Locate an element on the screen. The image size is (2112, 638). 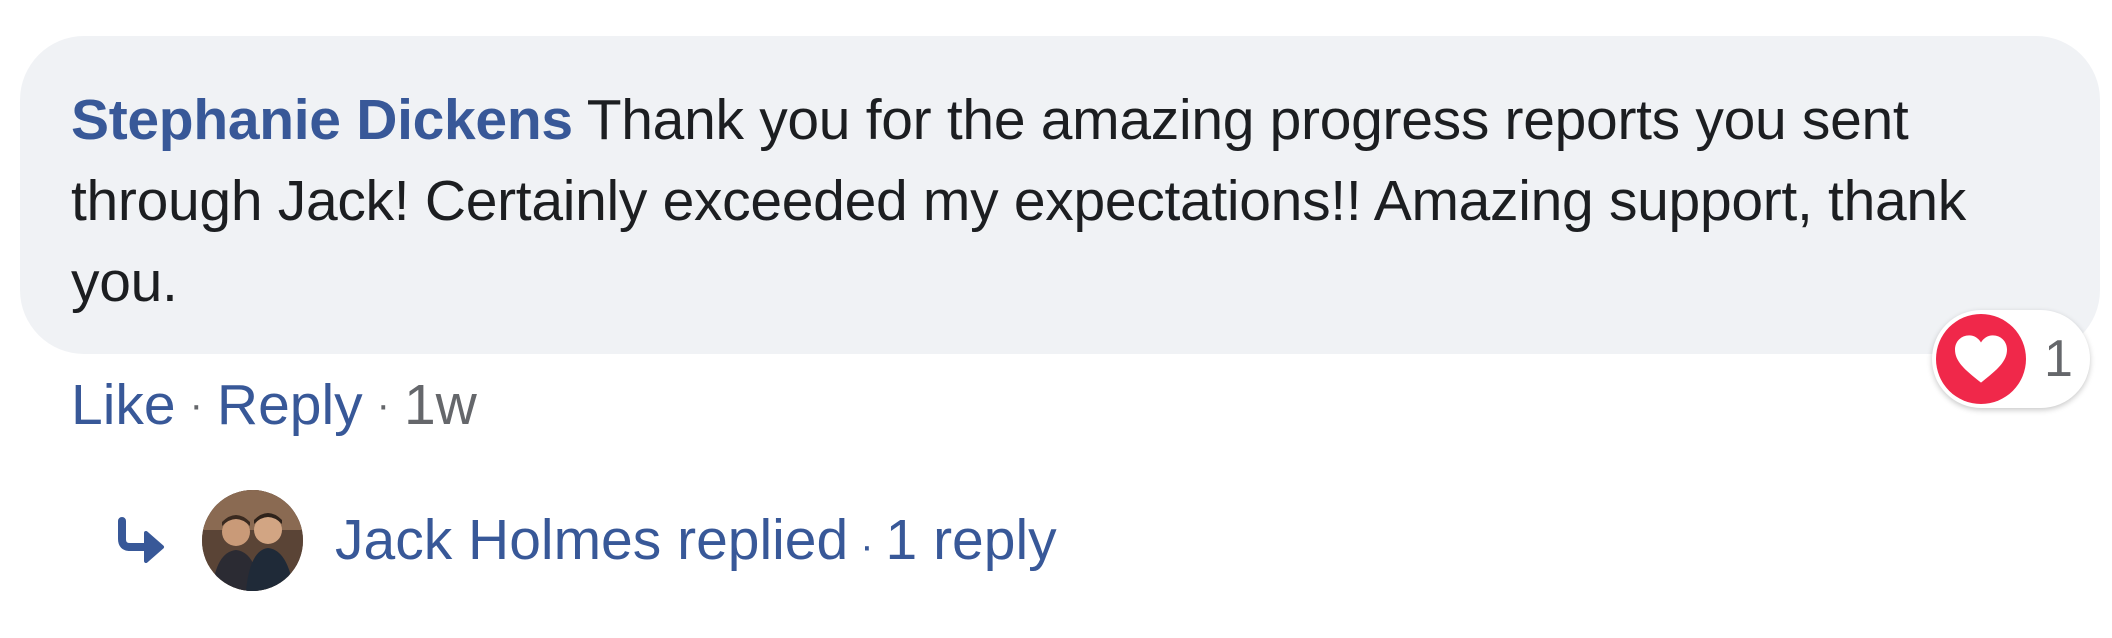
reaction-count: 1 is located at coordinates (2058, 359).